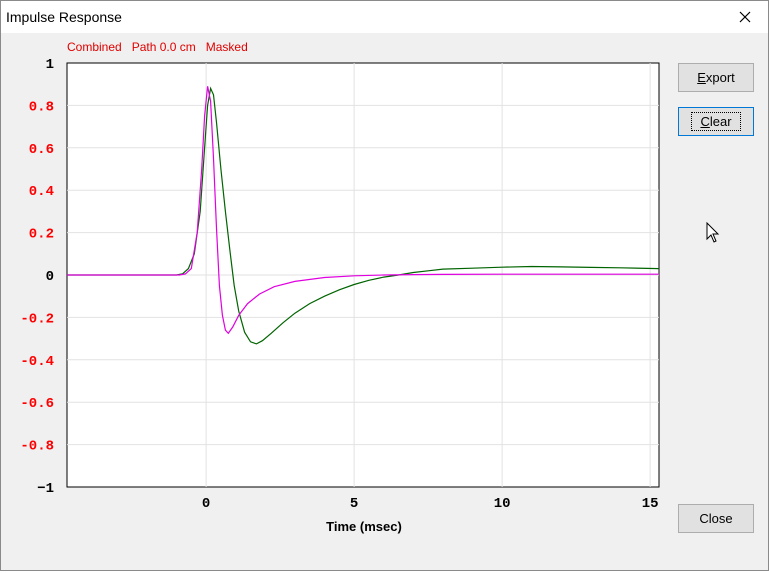 Image resolution: width=769 pixels, height=573 pixels. Describe the element at coordinates (354, 504) in the screenshot. I see `x-tick-label: 5` at that location.